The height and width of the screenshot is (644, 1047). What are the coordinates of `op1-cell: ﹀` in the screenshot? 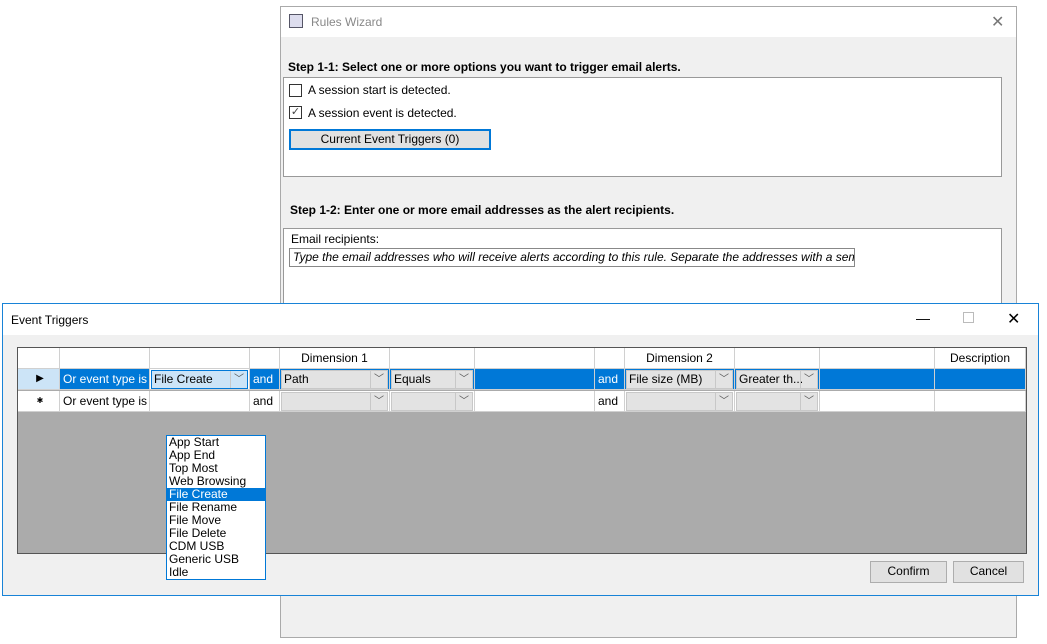 It's located at (432, 401).